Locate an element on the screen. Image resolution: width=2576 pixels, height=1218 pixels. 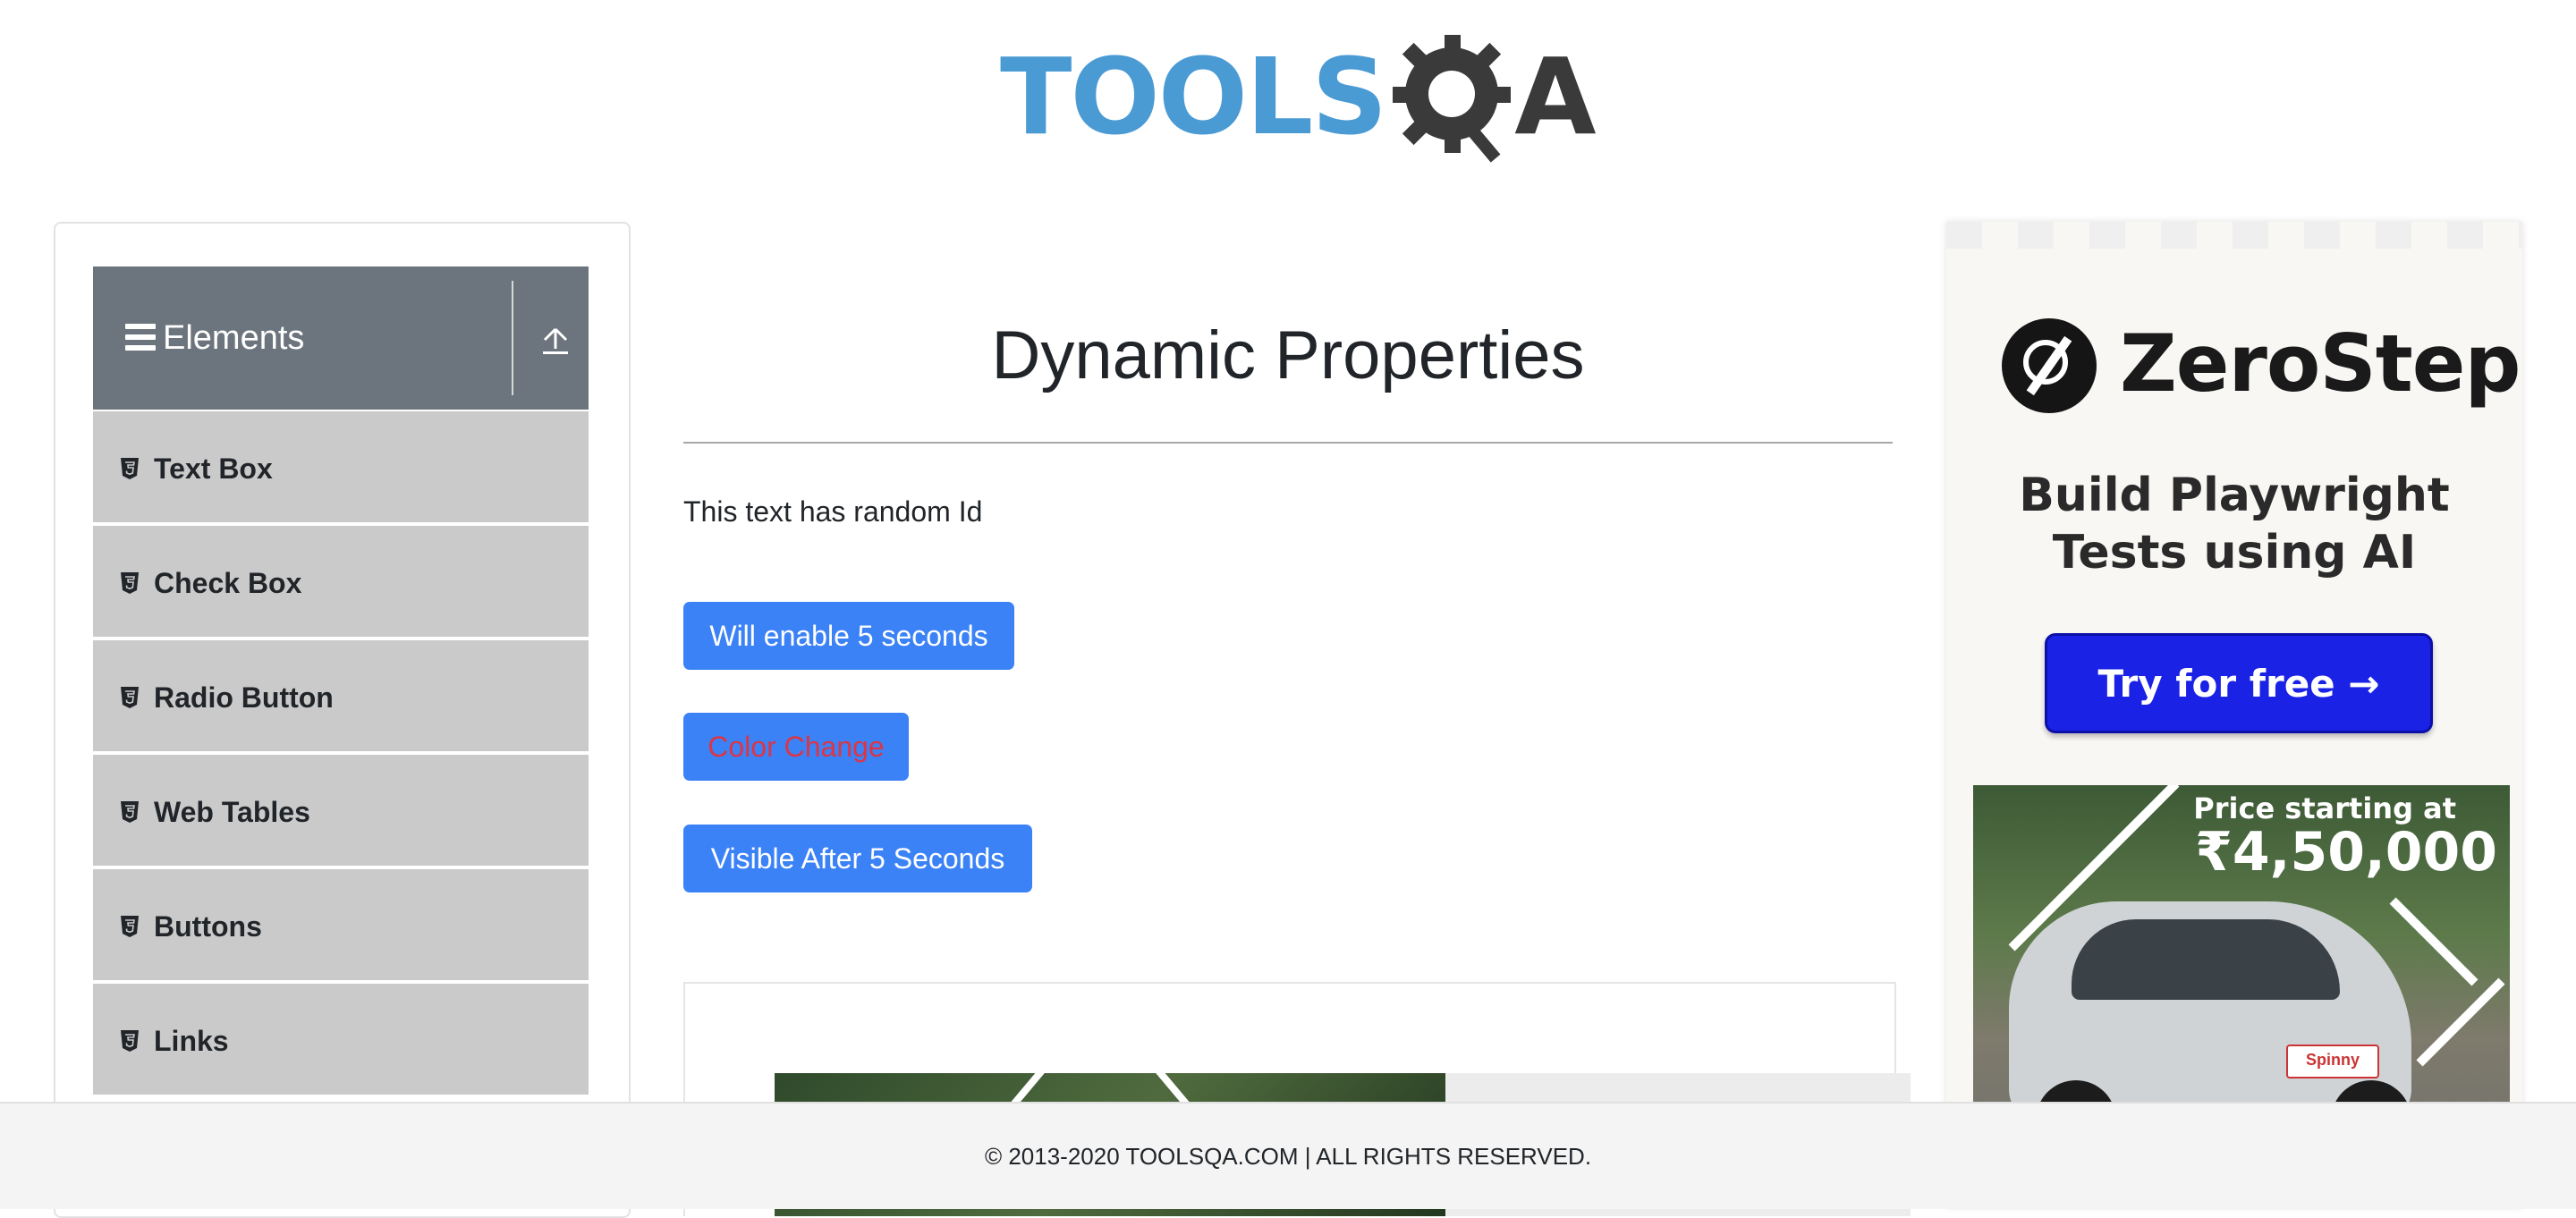
car-price: ₹4,50,000 is located at coordinates (2346, 852).